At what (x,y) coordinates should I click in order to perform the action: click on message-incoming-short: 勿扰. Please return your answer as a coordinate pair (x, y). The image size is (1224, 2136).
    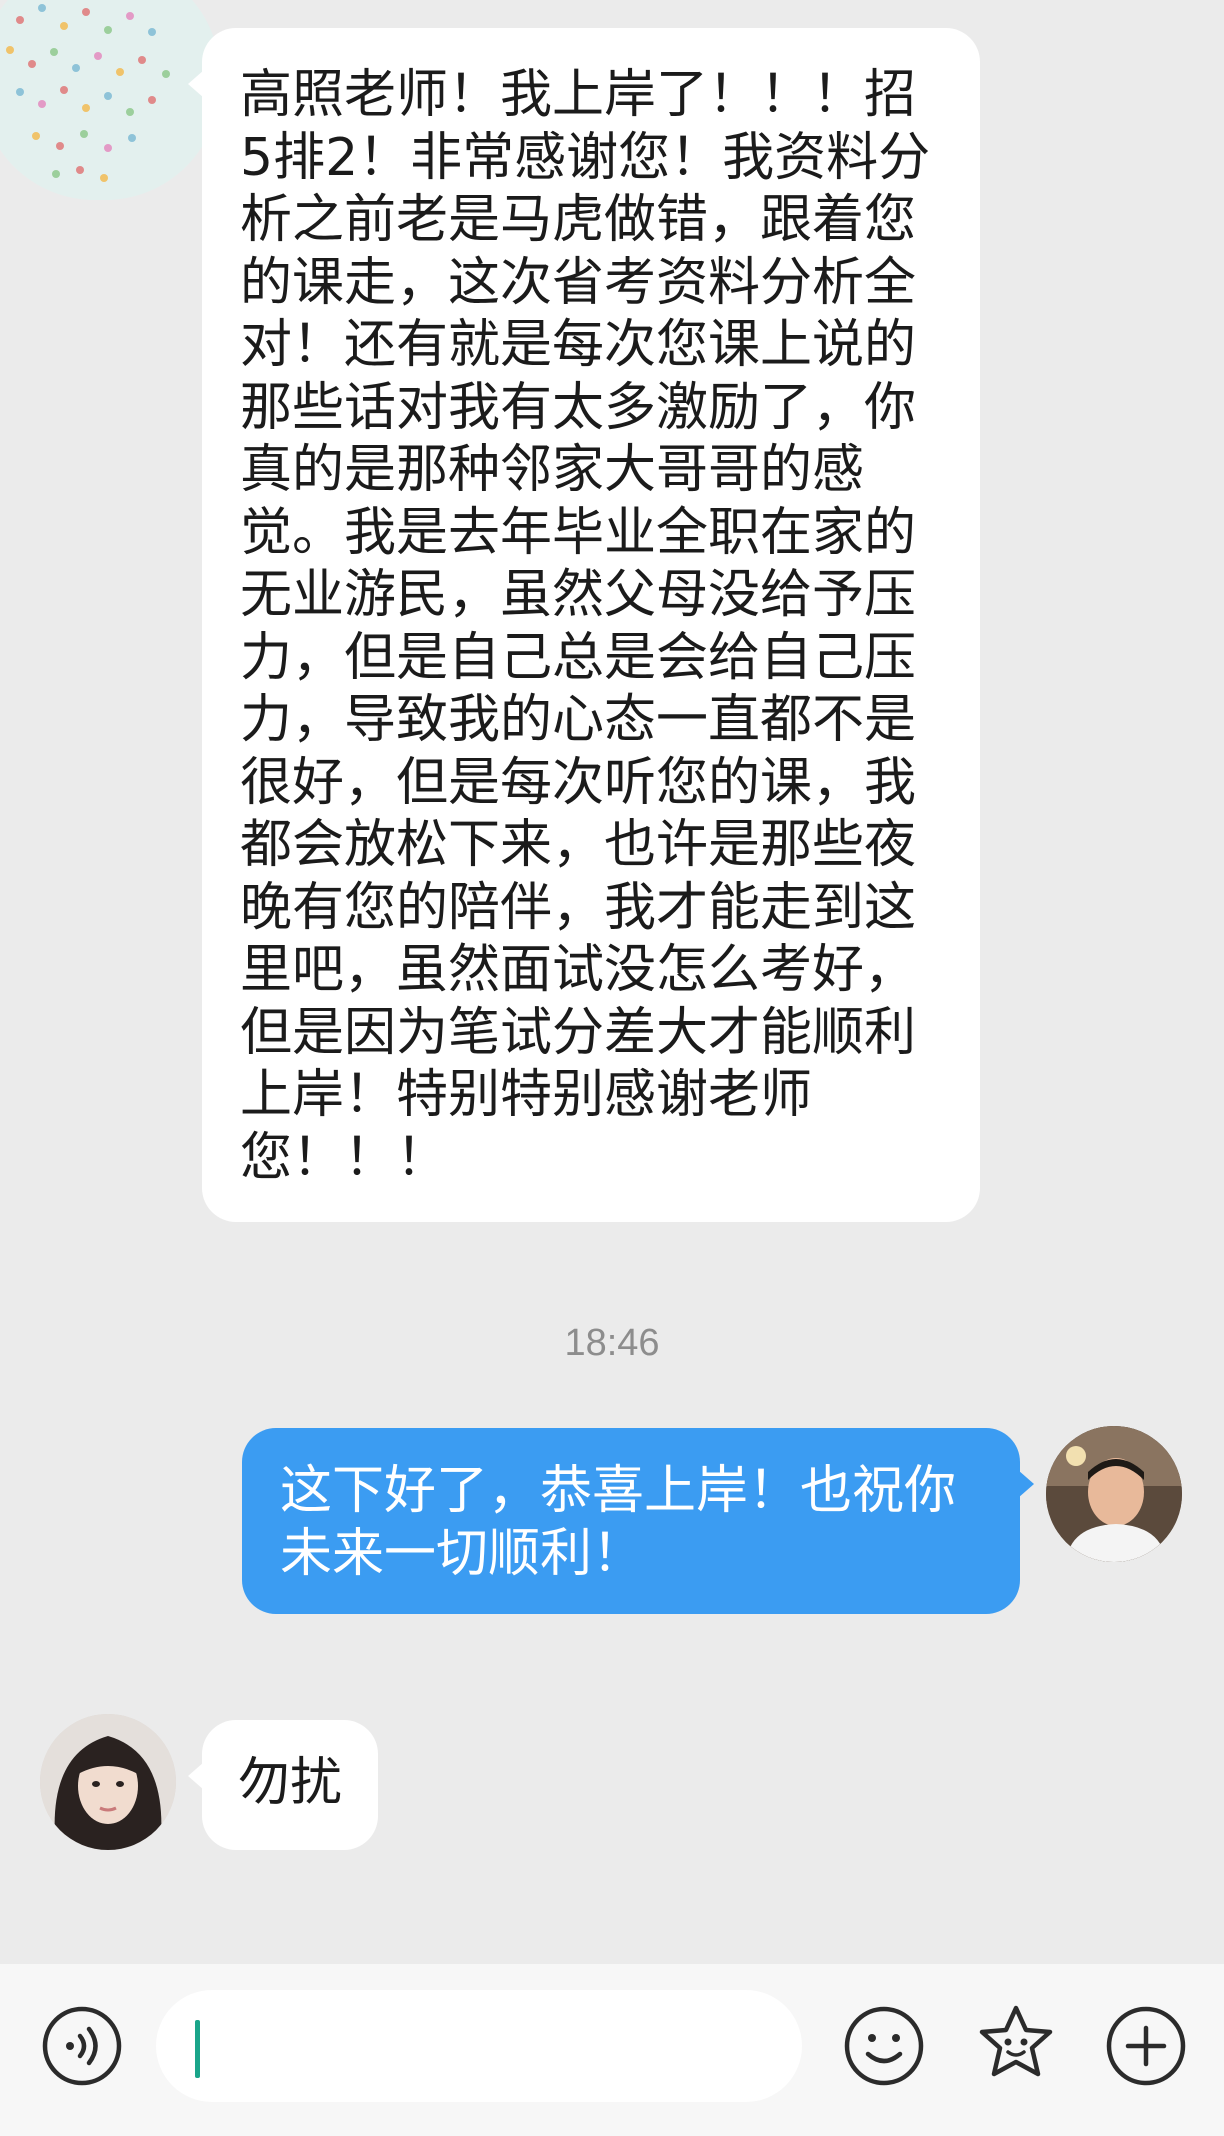
    Looking at the image, I should click on (283, 1785).